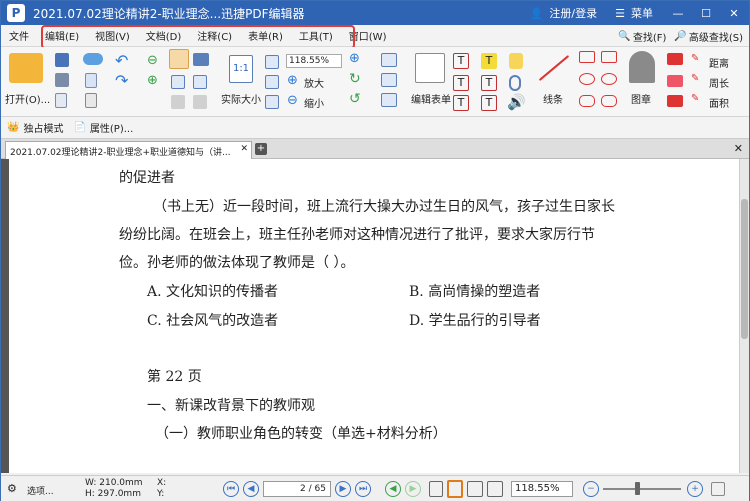 This screenshot has height=501, width=750. Describe the element at coordinates (112, 35) in the screenshot. I see `menu-view: 视图(V)` at that location.